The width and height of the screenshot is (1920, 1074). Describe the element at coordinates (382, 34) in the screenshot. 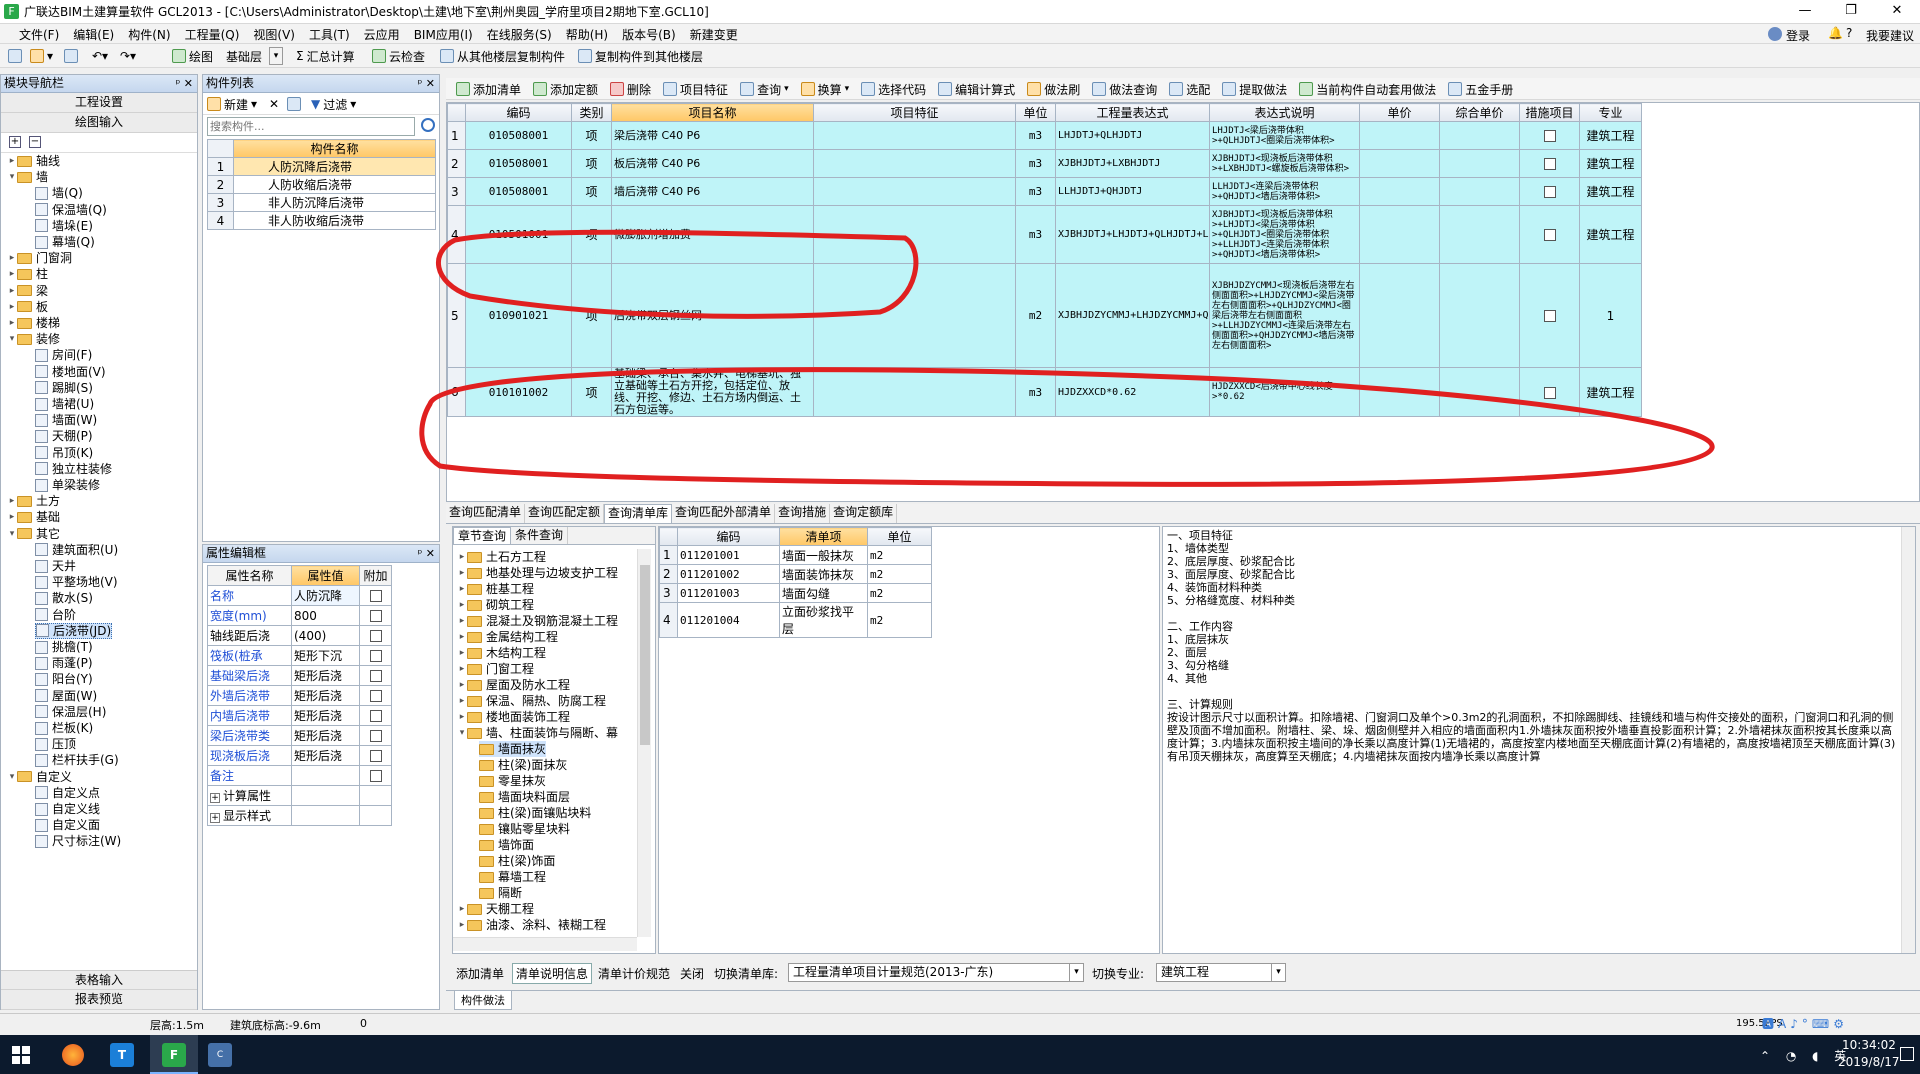

I see `menu-item-6: 云应用` at that location.